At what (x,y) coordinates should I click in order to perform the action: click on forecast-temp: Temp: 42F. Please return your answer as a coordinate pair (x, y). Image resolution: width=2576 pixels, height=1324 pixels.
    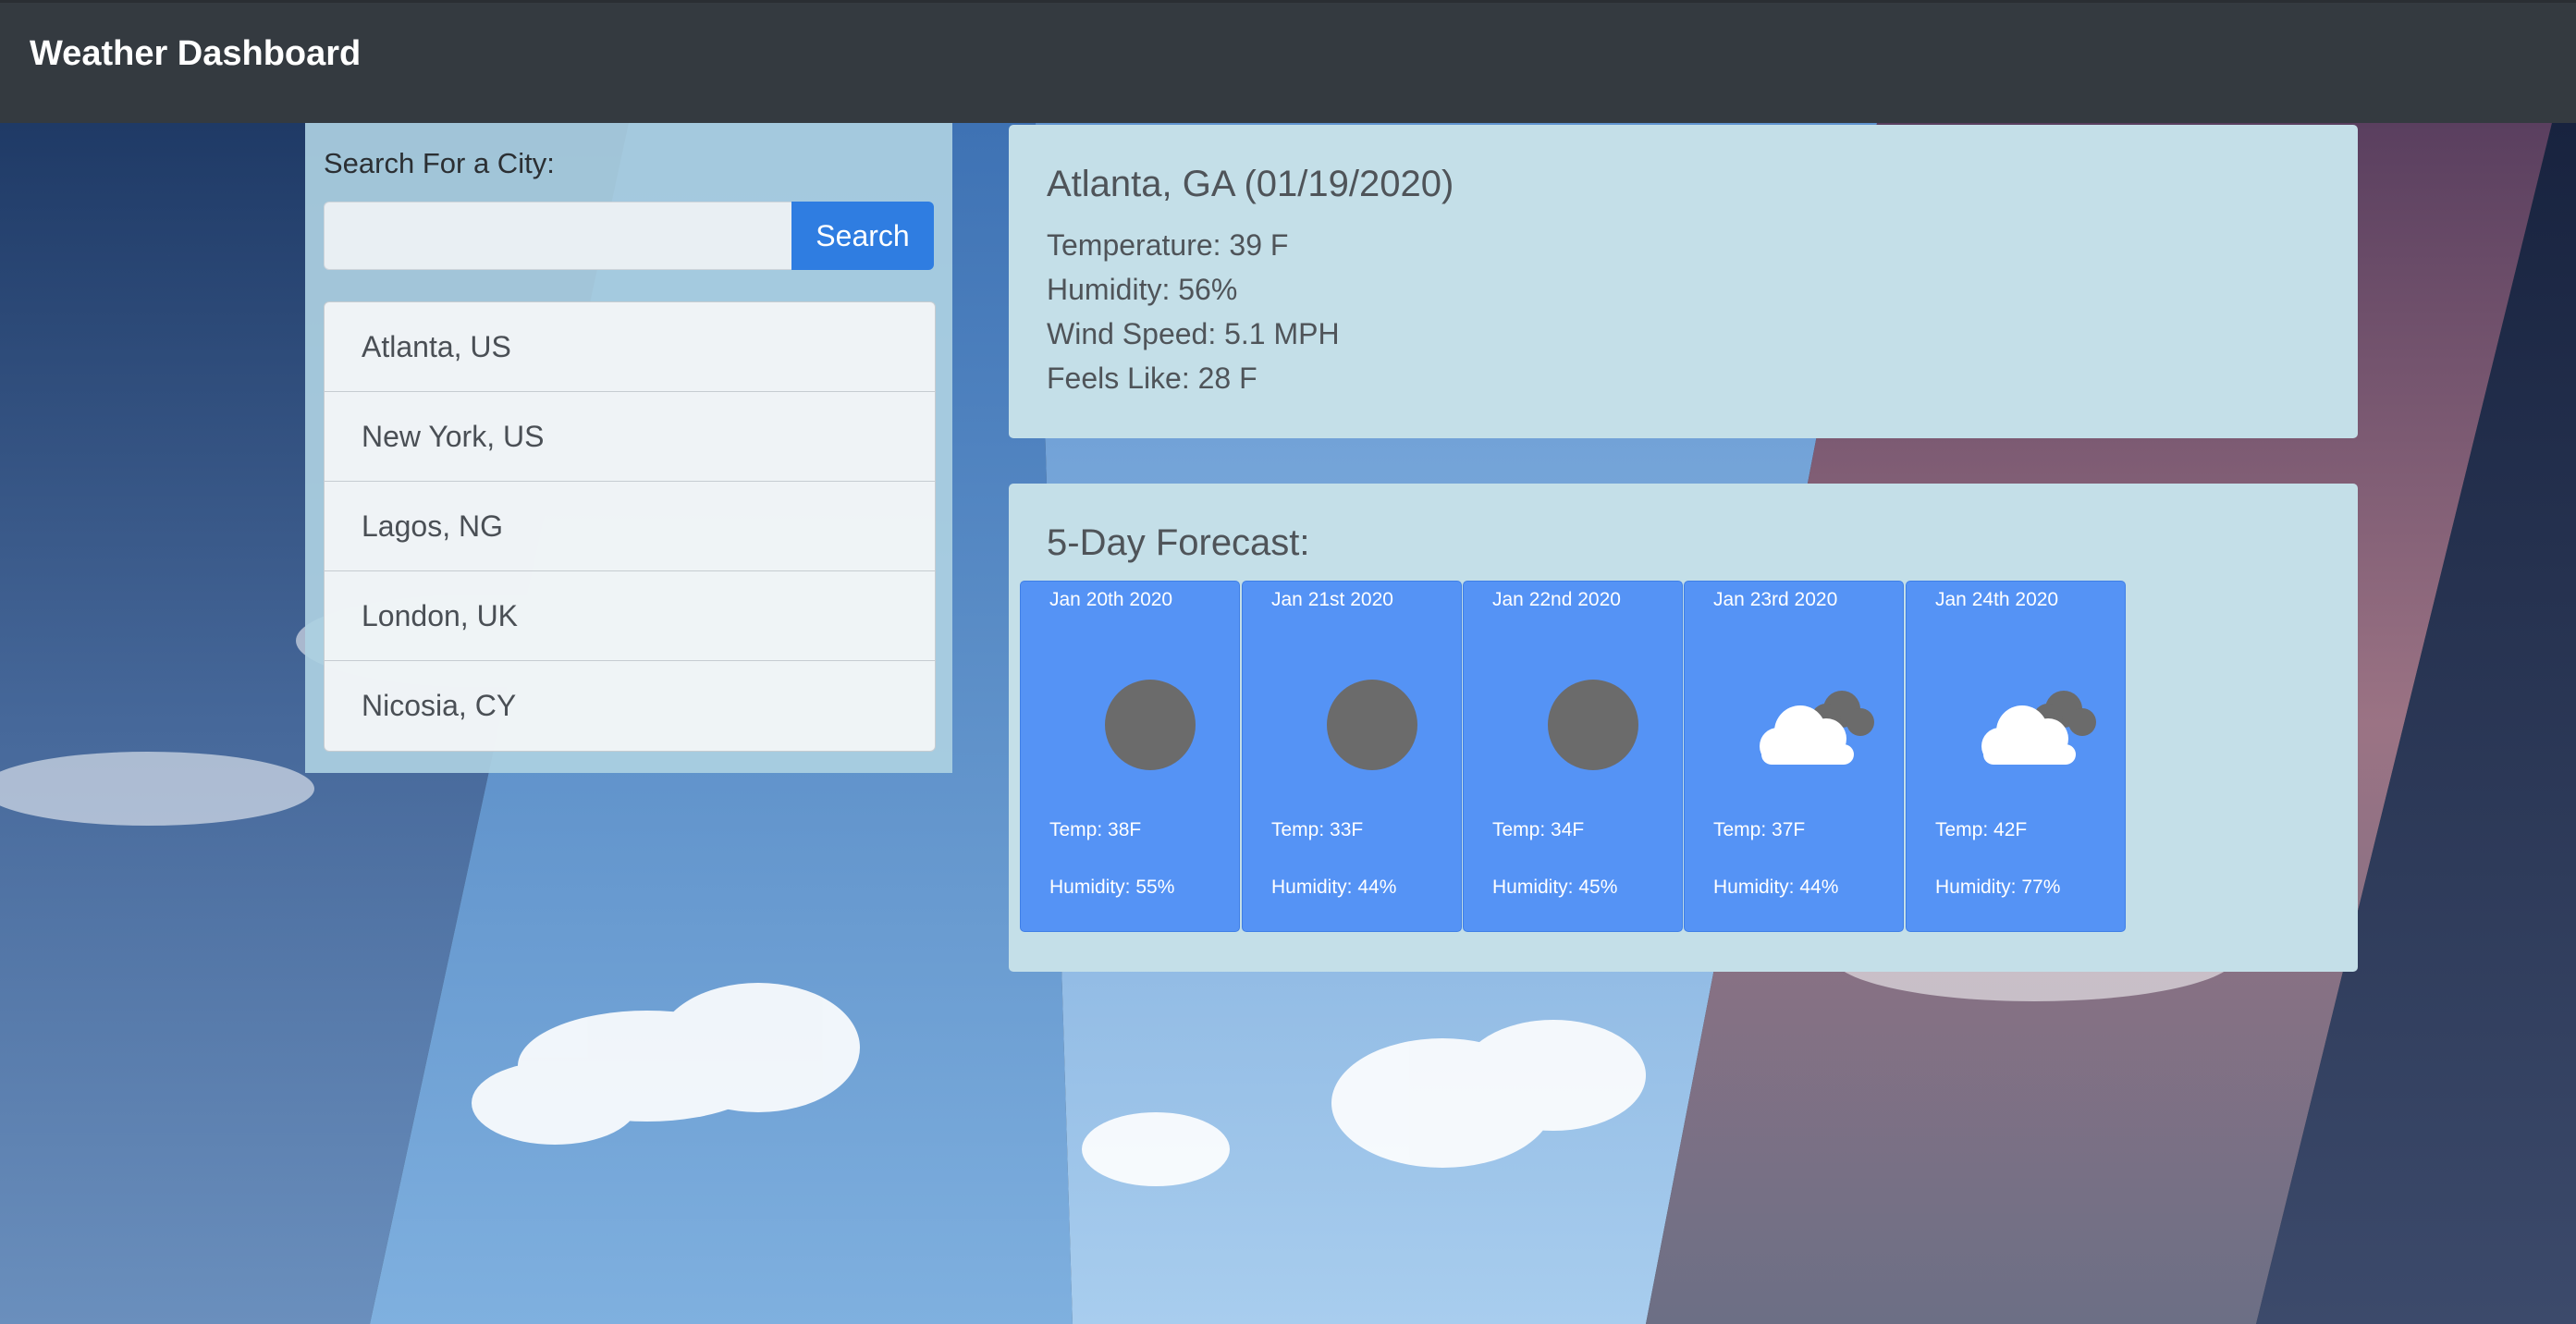
    Looking at the image, I should click on (1981, 829).